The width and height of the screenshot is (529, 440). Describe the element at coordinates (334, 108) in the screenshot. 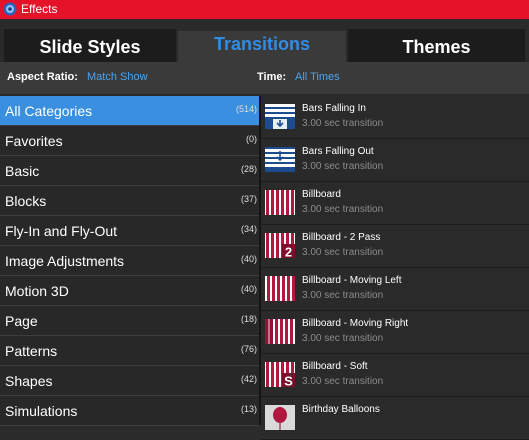

I see `transition-name: Bars Falling In` at that location.